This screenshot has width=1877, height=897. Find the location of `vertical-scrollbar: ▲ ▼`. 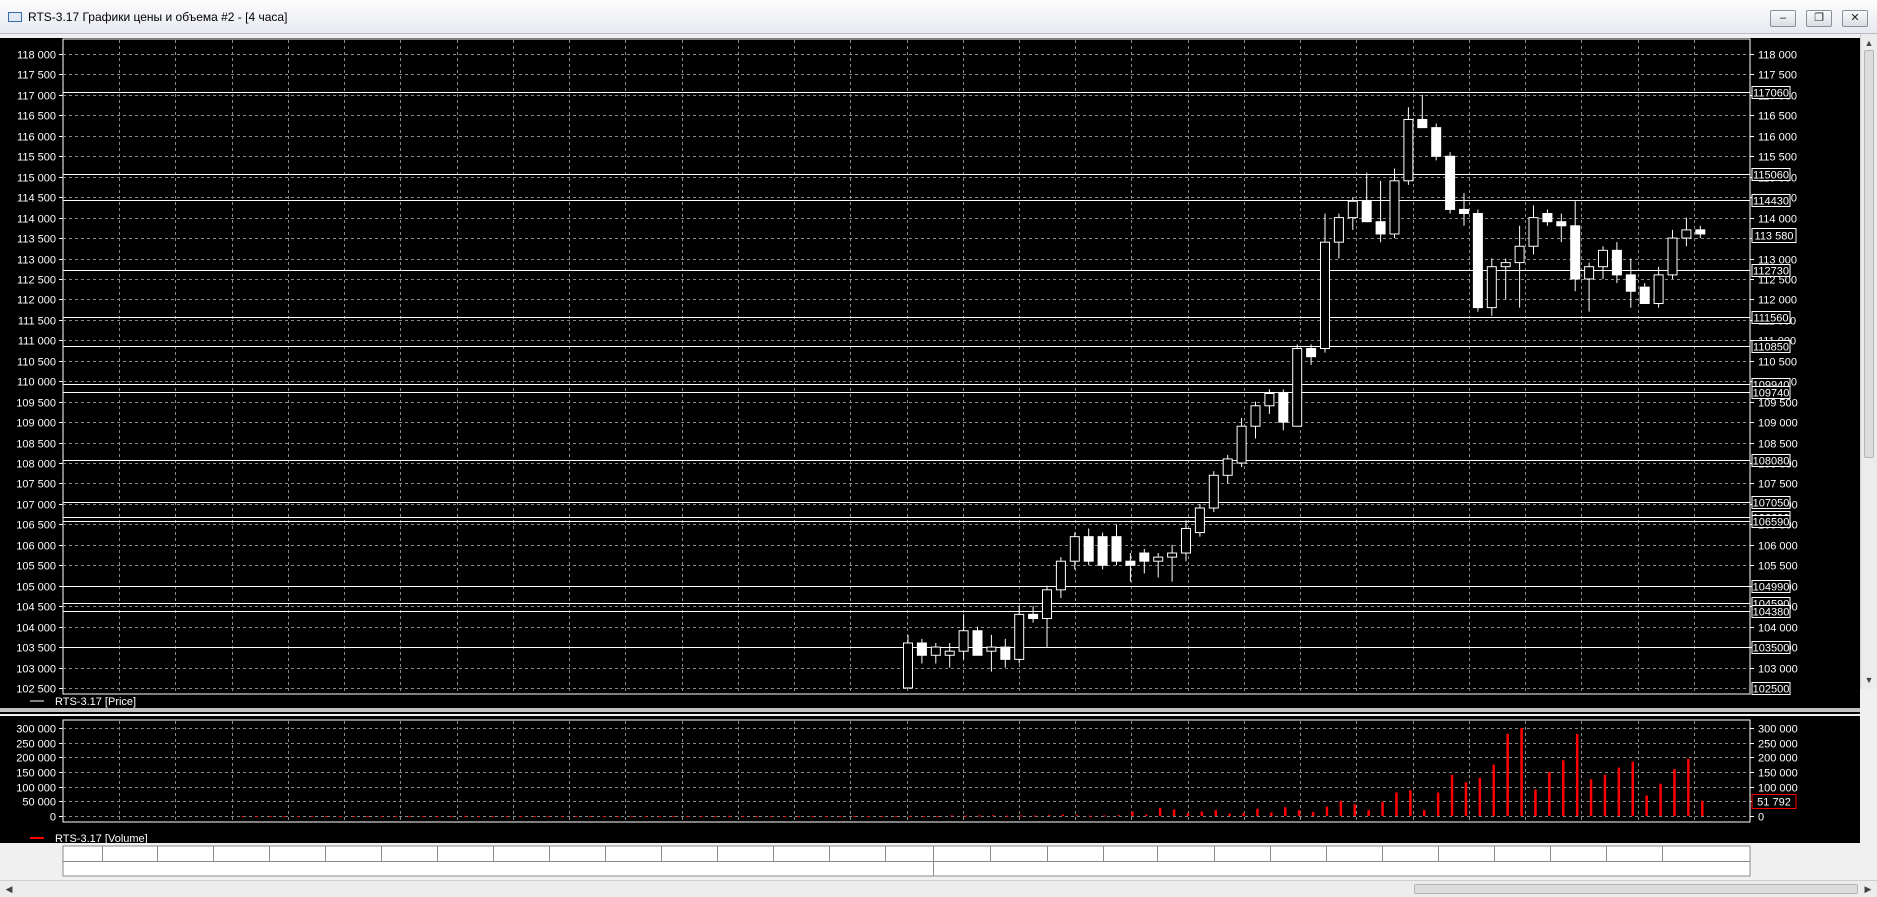

vertical-scrollbar: ▲ ▼ is located at coordinates (1868, 361).